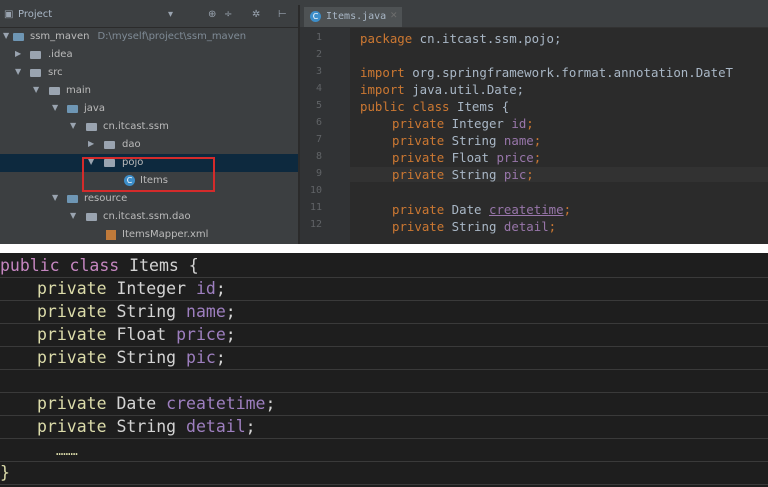 The width and height of the screenshot is (768, 487). What do you see at coordinates (464, 89) in the screenshot?
I see `code-text: java.util.Date;` at bounding box center [464, 89].